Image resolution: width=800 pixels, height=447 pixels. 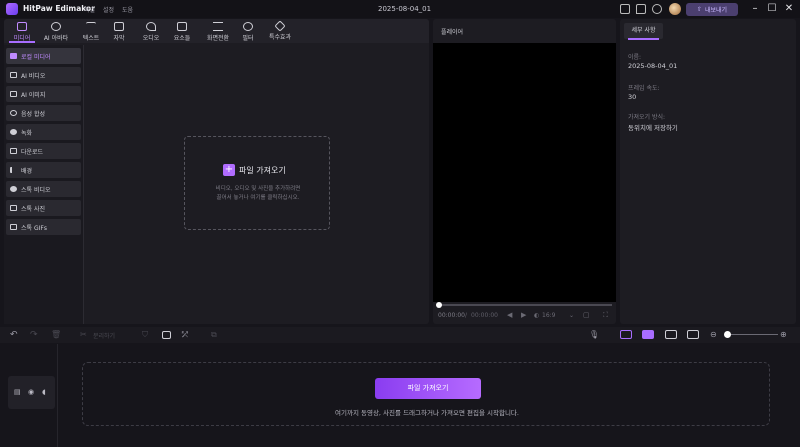 I want to click on menu-help: 도움, so click(x=127, y=9).